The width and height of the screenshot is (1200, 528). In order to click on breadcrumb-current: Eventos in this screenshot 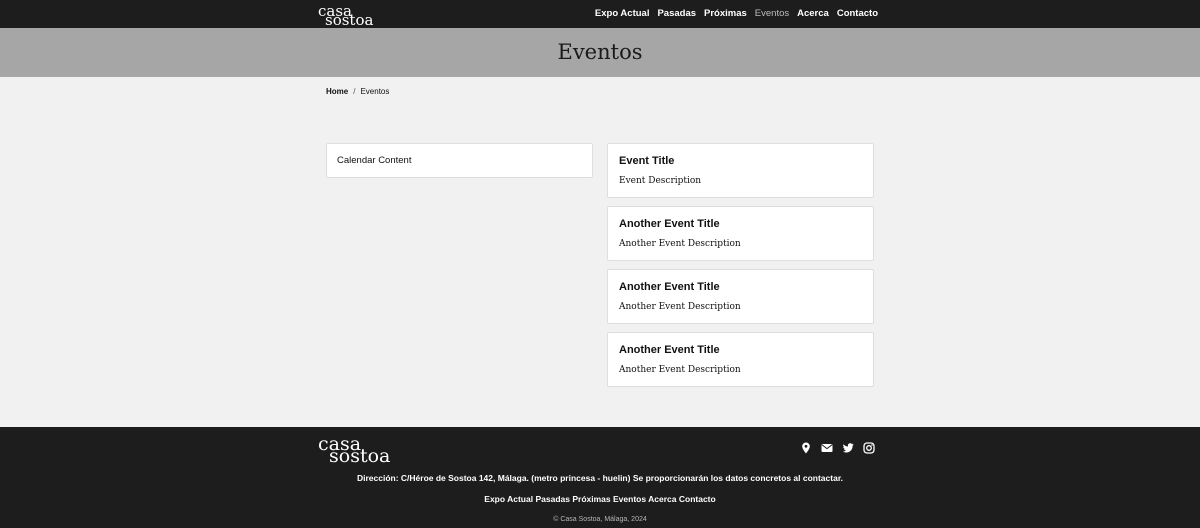, I will do `click(375, 91)`.